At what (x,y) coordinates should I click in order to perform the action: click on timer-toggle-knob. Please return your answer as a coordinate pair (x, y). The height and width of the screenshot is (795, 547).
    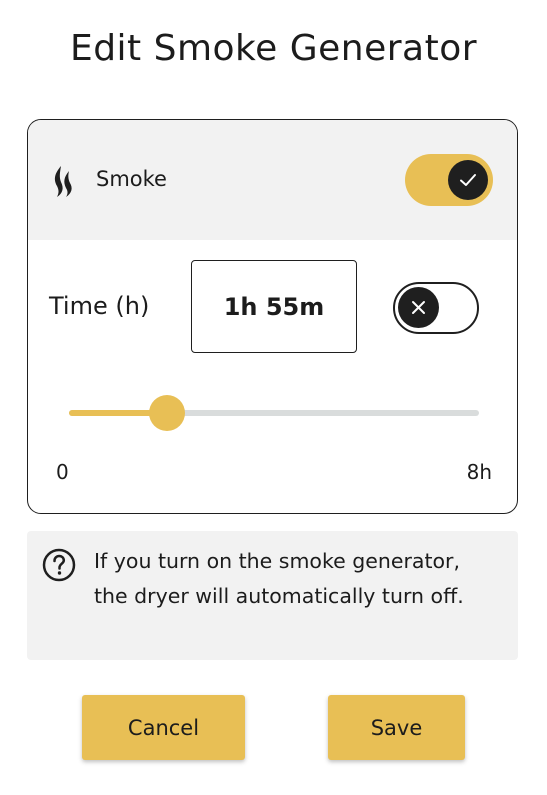
    Looking at the image, I should click on (418, 307).